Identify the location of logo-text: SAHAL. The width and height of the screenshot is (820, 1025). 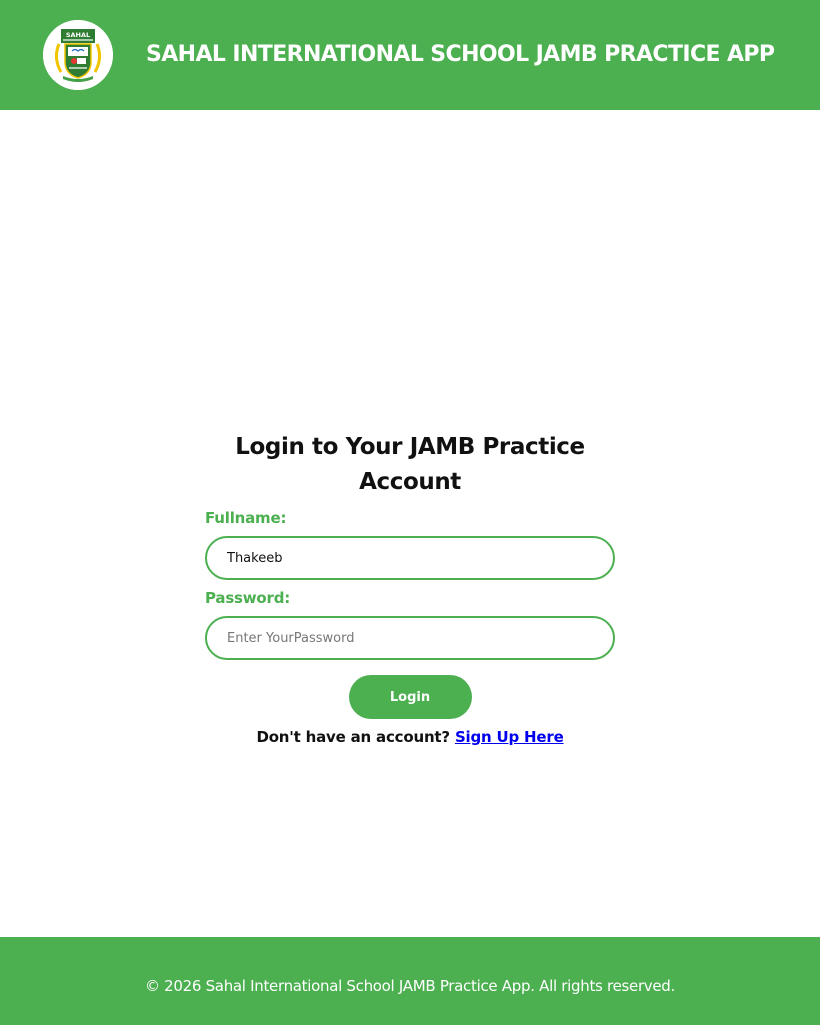
(78, 35).